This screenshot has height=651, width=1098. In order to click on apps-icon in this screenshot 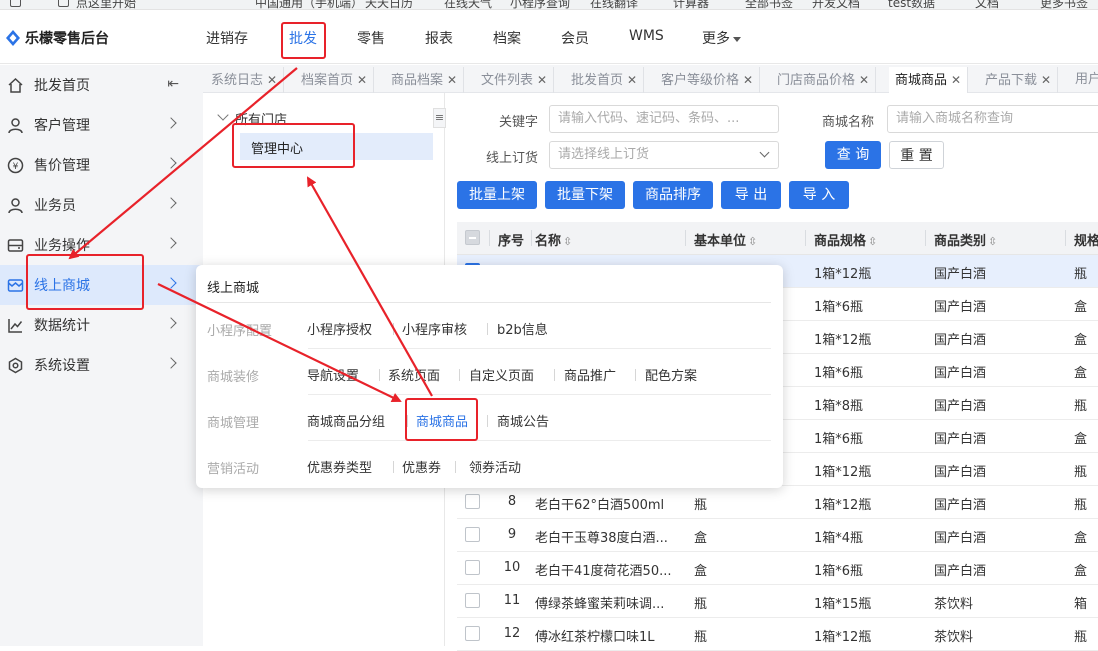, I will do `click(15, 3)`.